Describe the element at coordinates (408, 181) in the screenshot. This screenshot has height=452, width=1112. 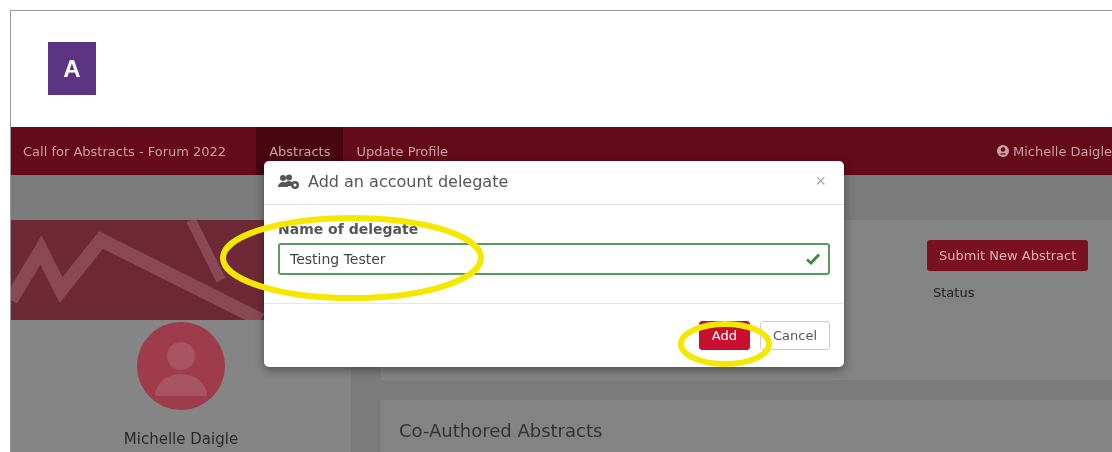
I see `modal-title: Add an account delegate` at that location.